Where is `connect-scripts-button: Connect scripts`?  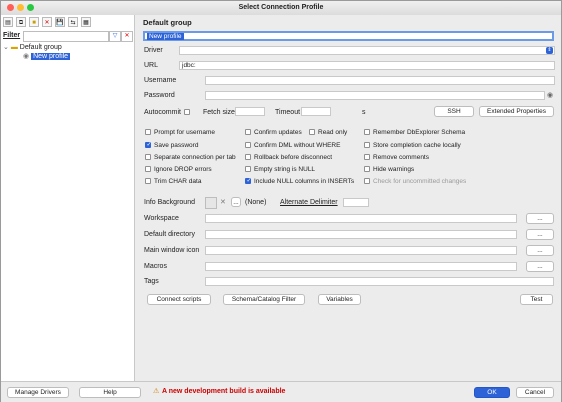 connect-scripts-button: Connect scripts is located at coordinates (179, 299).